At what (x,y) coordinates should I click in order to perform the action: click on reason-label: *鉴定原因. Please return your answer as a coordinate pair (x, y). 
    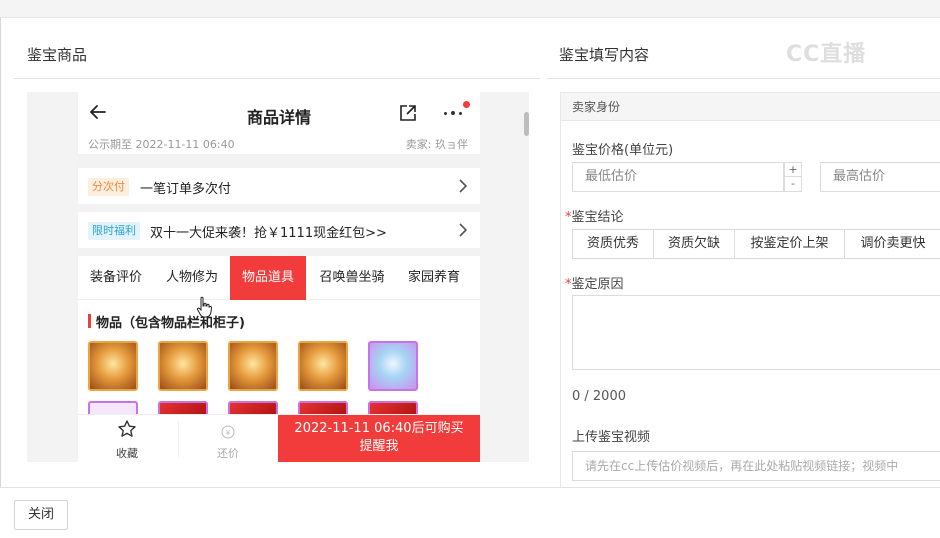
    Looking at the image, I should click on (594, 282).